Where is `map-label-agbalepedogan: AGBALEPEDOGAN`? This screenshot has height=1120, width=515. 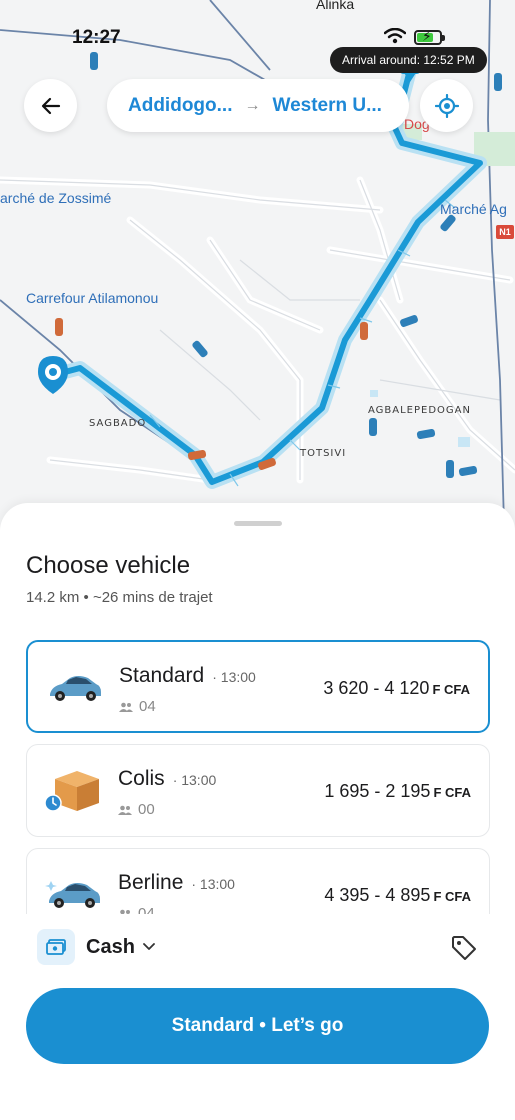
map-label-agbalepedogan: AGBALEPEDOGAN is located at coordinates (419, 410).